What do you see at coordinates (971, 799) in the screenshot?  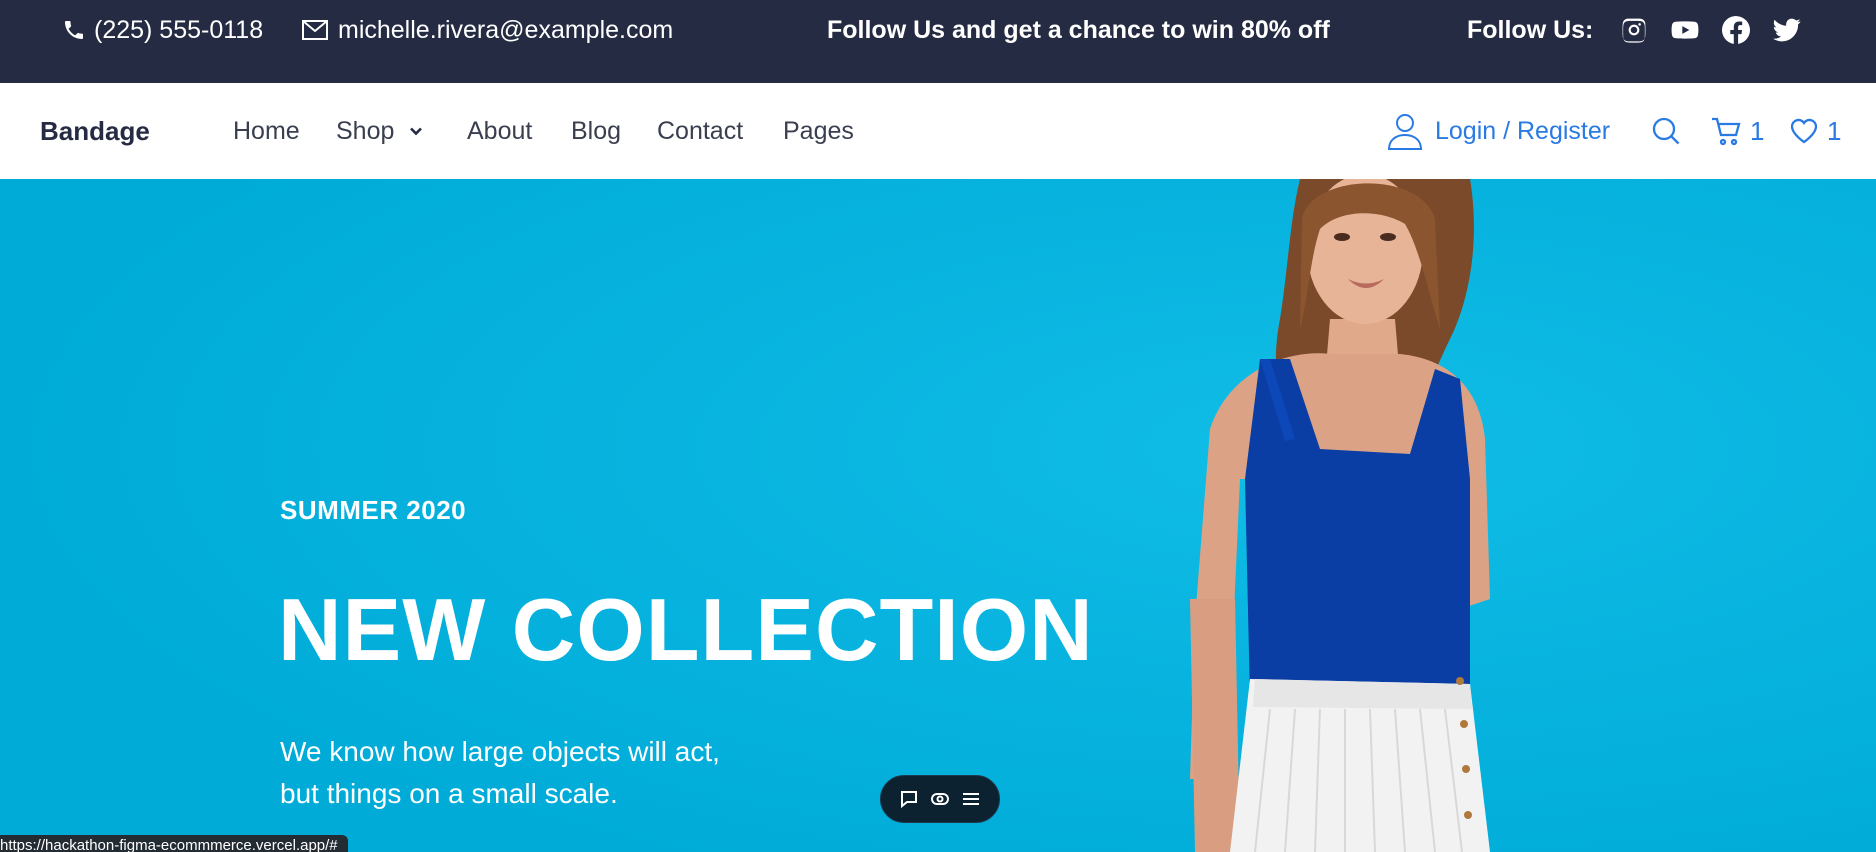 I see `menu-icon` at bounding box center [971, 799].